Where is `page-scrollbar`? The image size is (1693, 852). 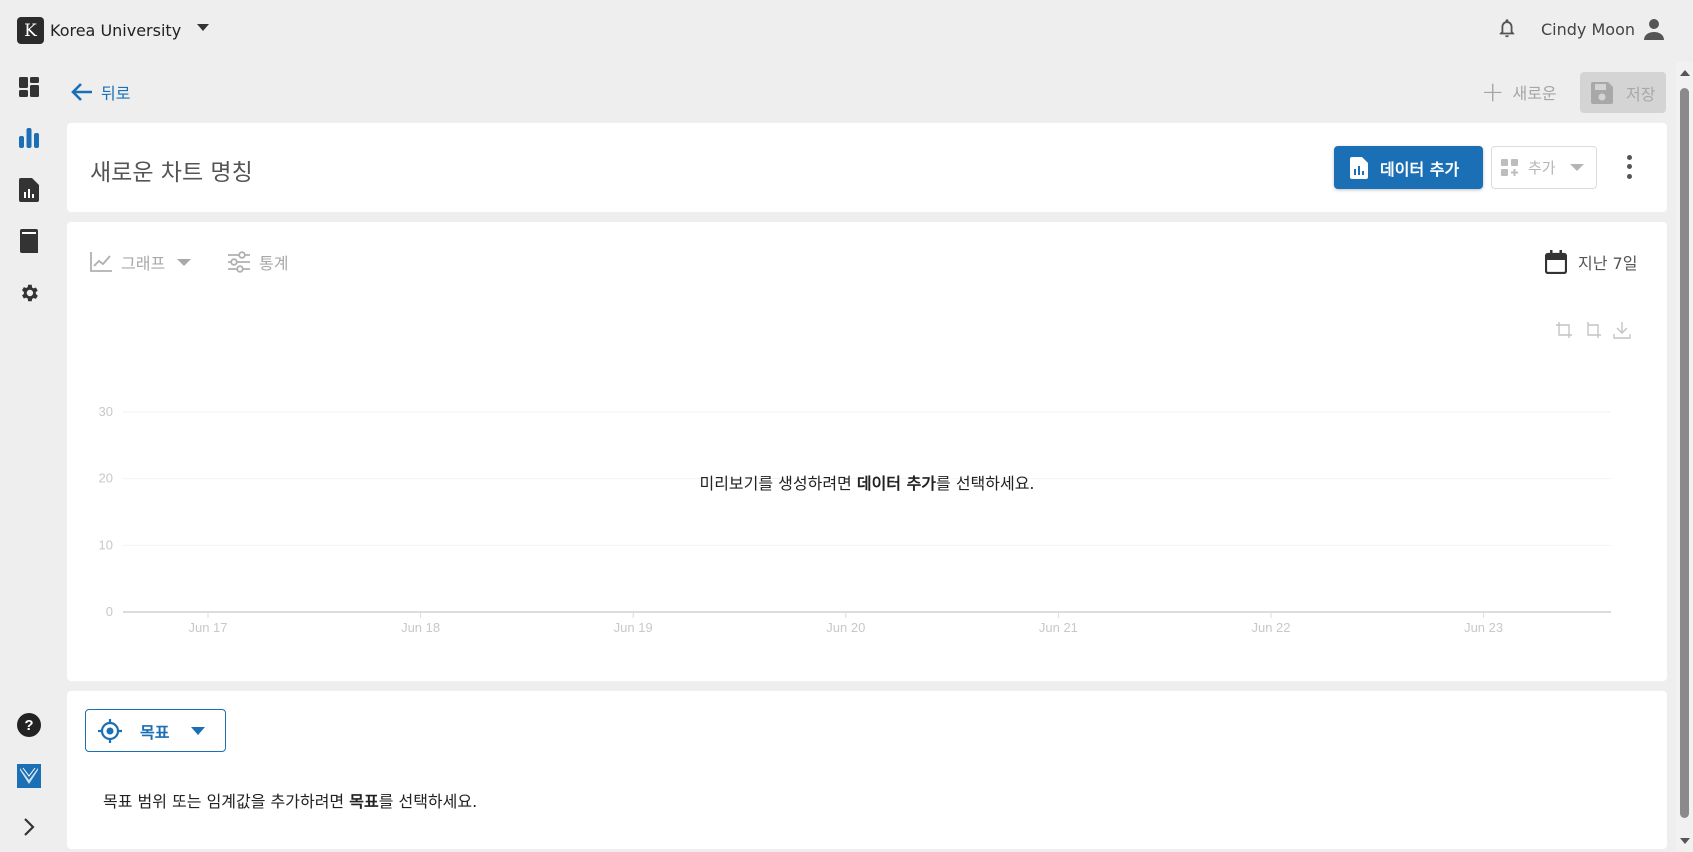 page-scrollbar is located at coordinates (1684, 457).